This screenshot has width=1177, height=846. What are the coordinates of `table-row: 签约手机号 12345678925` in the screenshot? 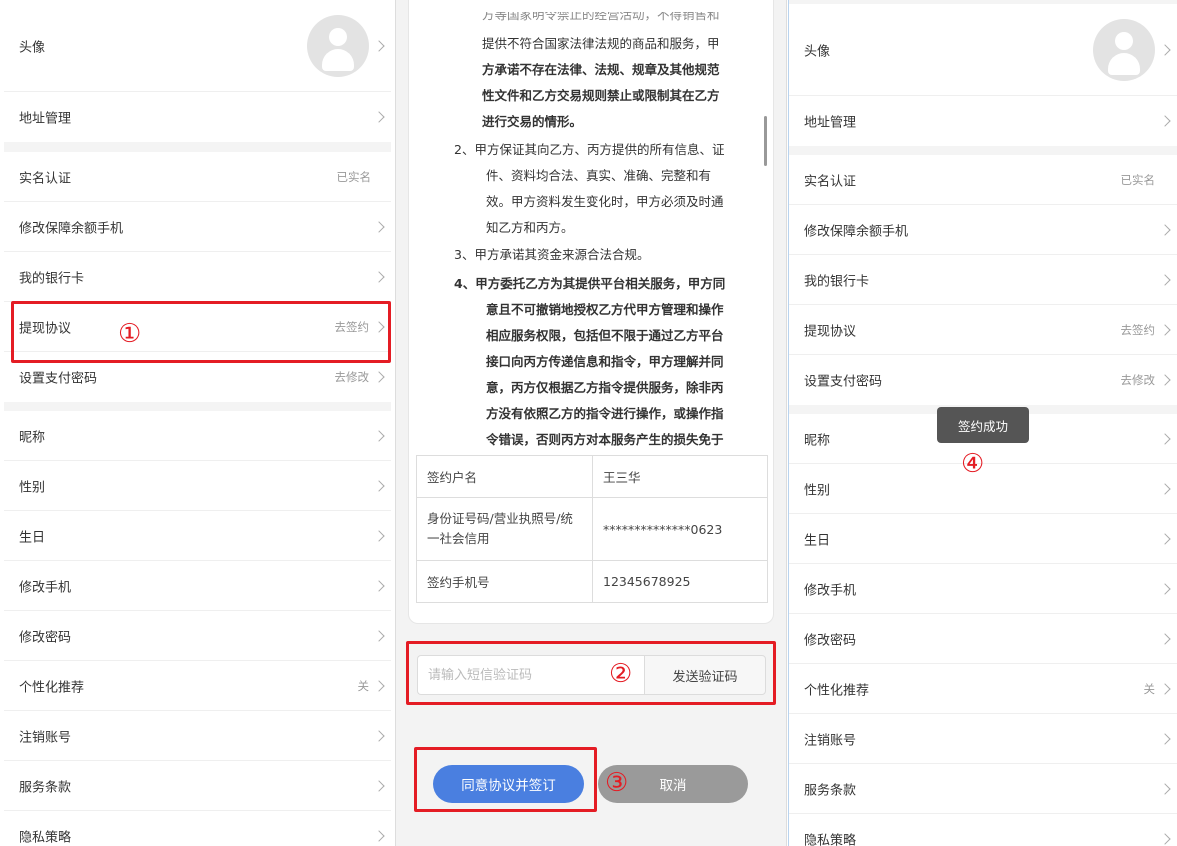 It's located at (592, 581).